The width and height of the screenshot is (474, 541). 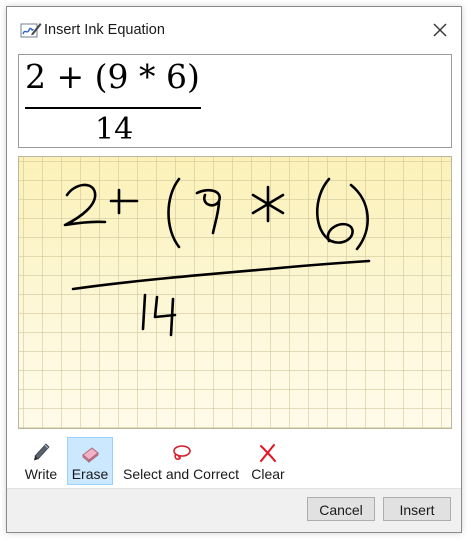 I want to click on eraser-icon, so click(x=90, y=455).